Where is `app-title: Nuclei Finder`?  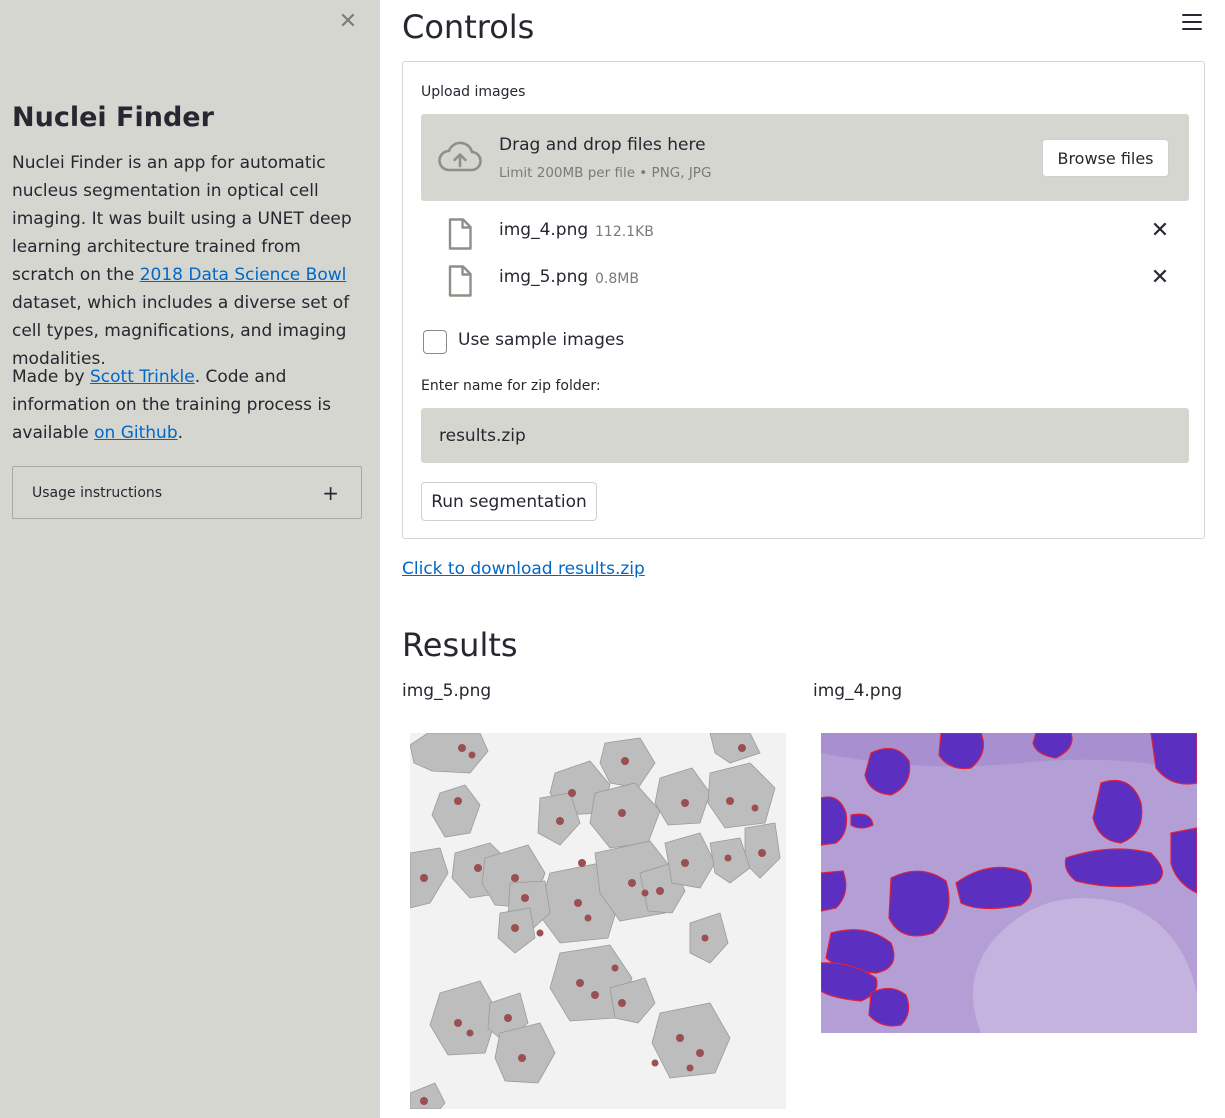 app-title: Nuclei Finder is located at coordinates (113, 117).